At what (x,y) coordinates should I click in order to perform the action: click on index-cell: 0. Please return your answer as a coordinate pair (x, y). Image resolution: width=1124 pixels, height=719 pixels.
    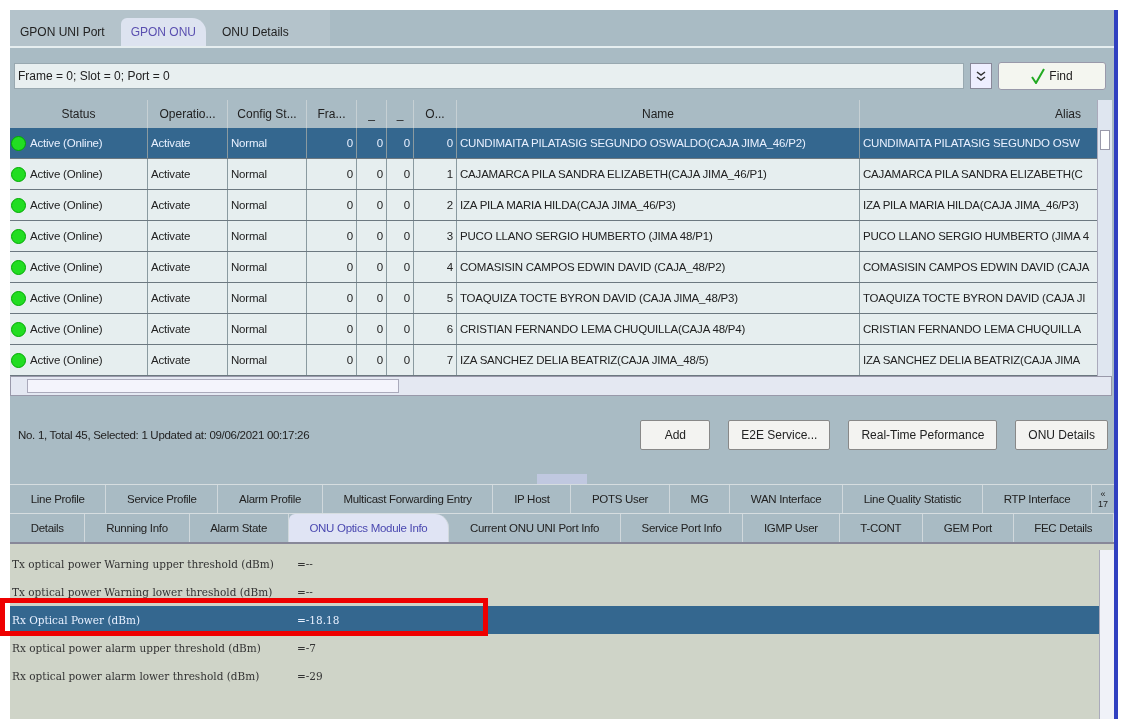
    Looking at the image, I should click on (449, 143).